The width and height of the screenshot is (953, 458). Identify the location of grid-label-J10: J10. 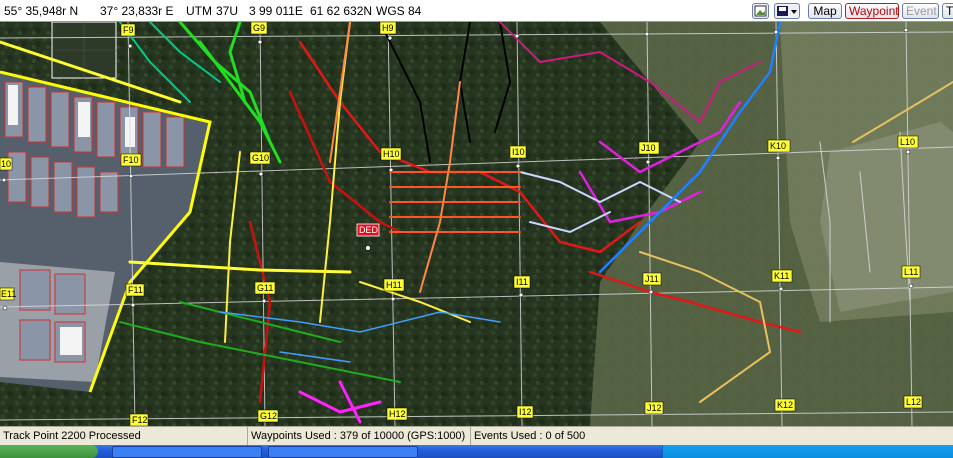
(649, 148).